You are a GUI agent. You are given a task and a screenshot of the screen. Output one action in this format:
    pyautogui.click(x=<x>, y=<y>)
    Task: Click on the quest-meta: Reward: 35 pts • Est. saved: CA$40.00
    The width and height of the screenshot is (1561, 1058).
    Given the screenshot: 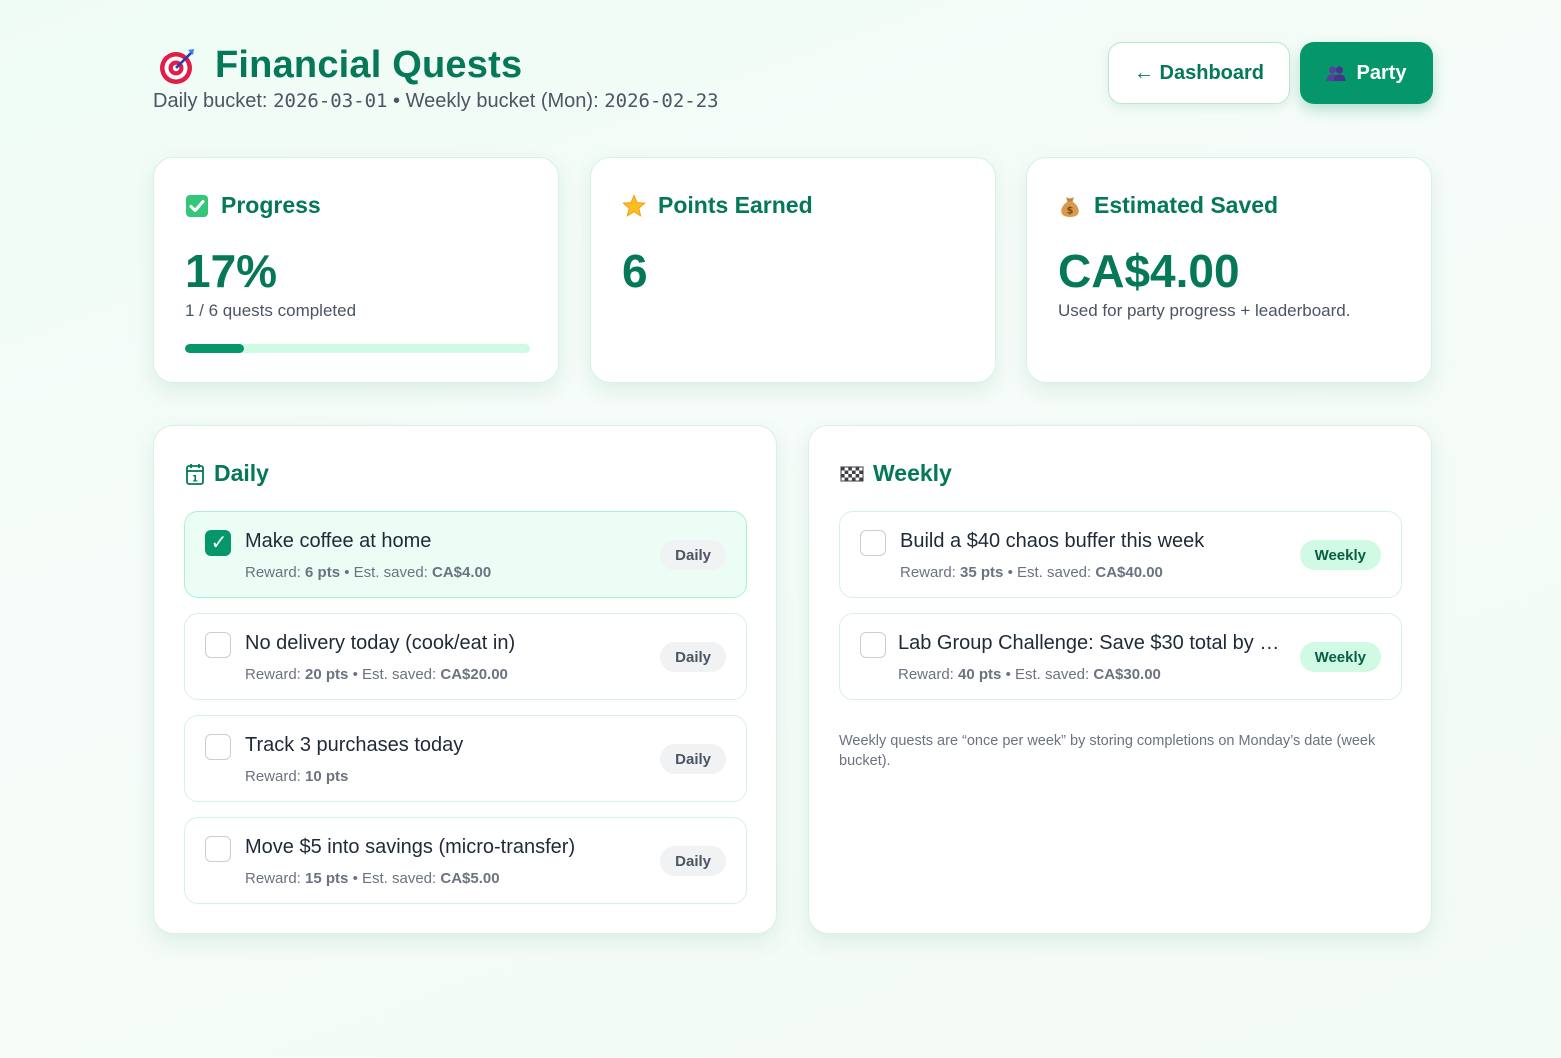 What is the action you would take?
    pyautogui.click(x=1031, y=572)
    